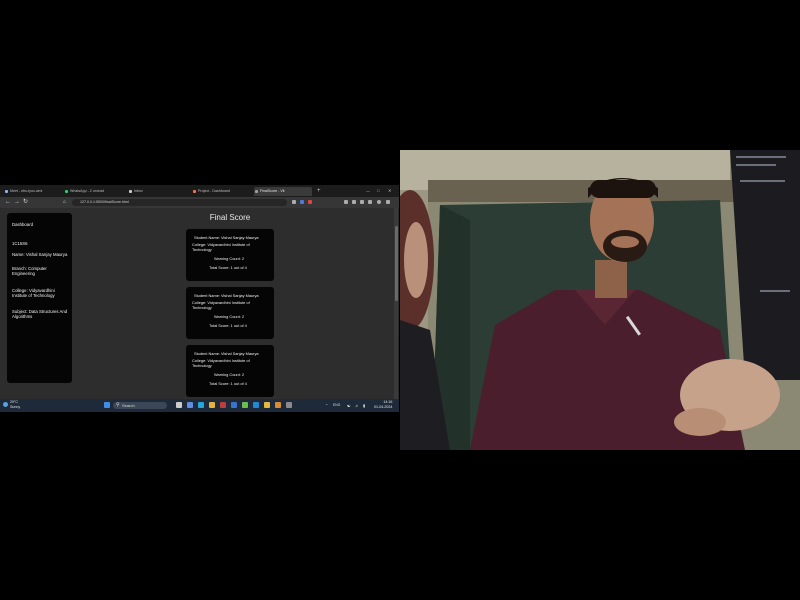 Image resolution: width=800 pixels, height=600 pixels. I want to click on sidebar-item-branch: Branch: Computer Engineering, so click(29, 271).